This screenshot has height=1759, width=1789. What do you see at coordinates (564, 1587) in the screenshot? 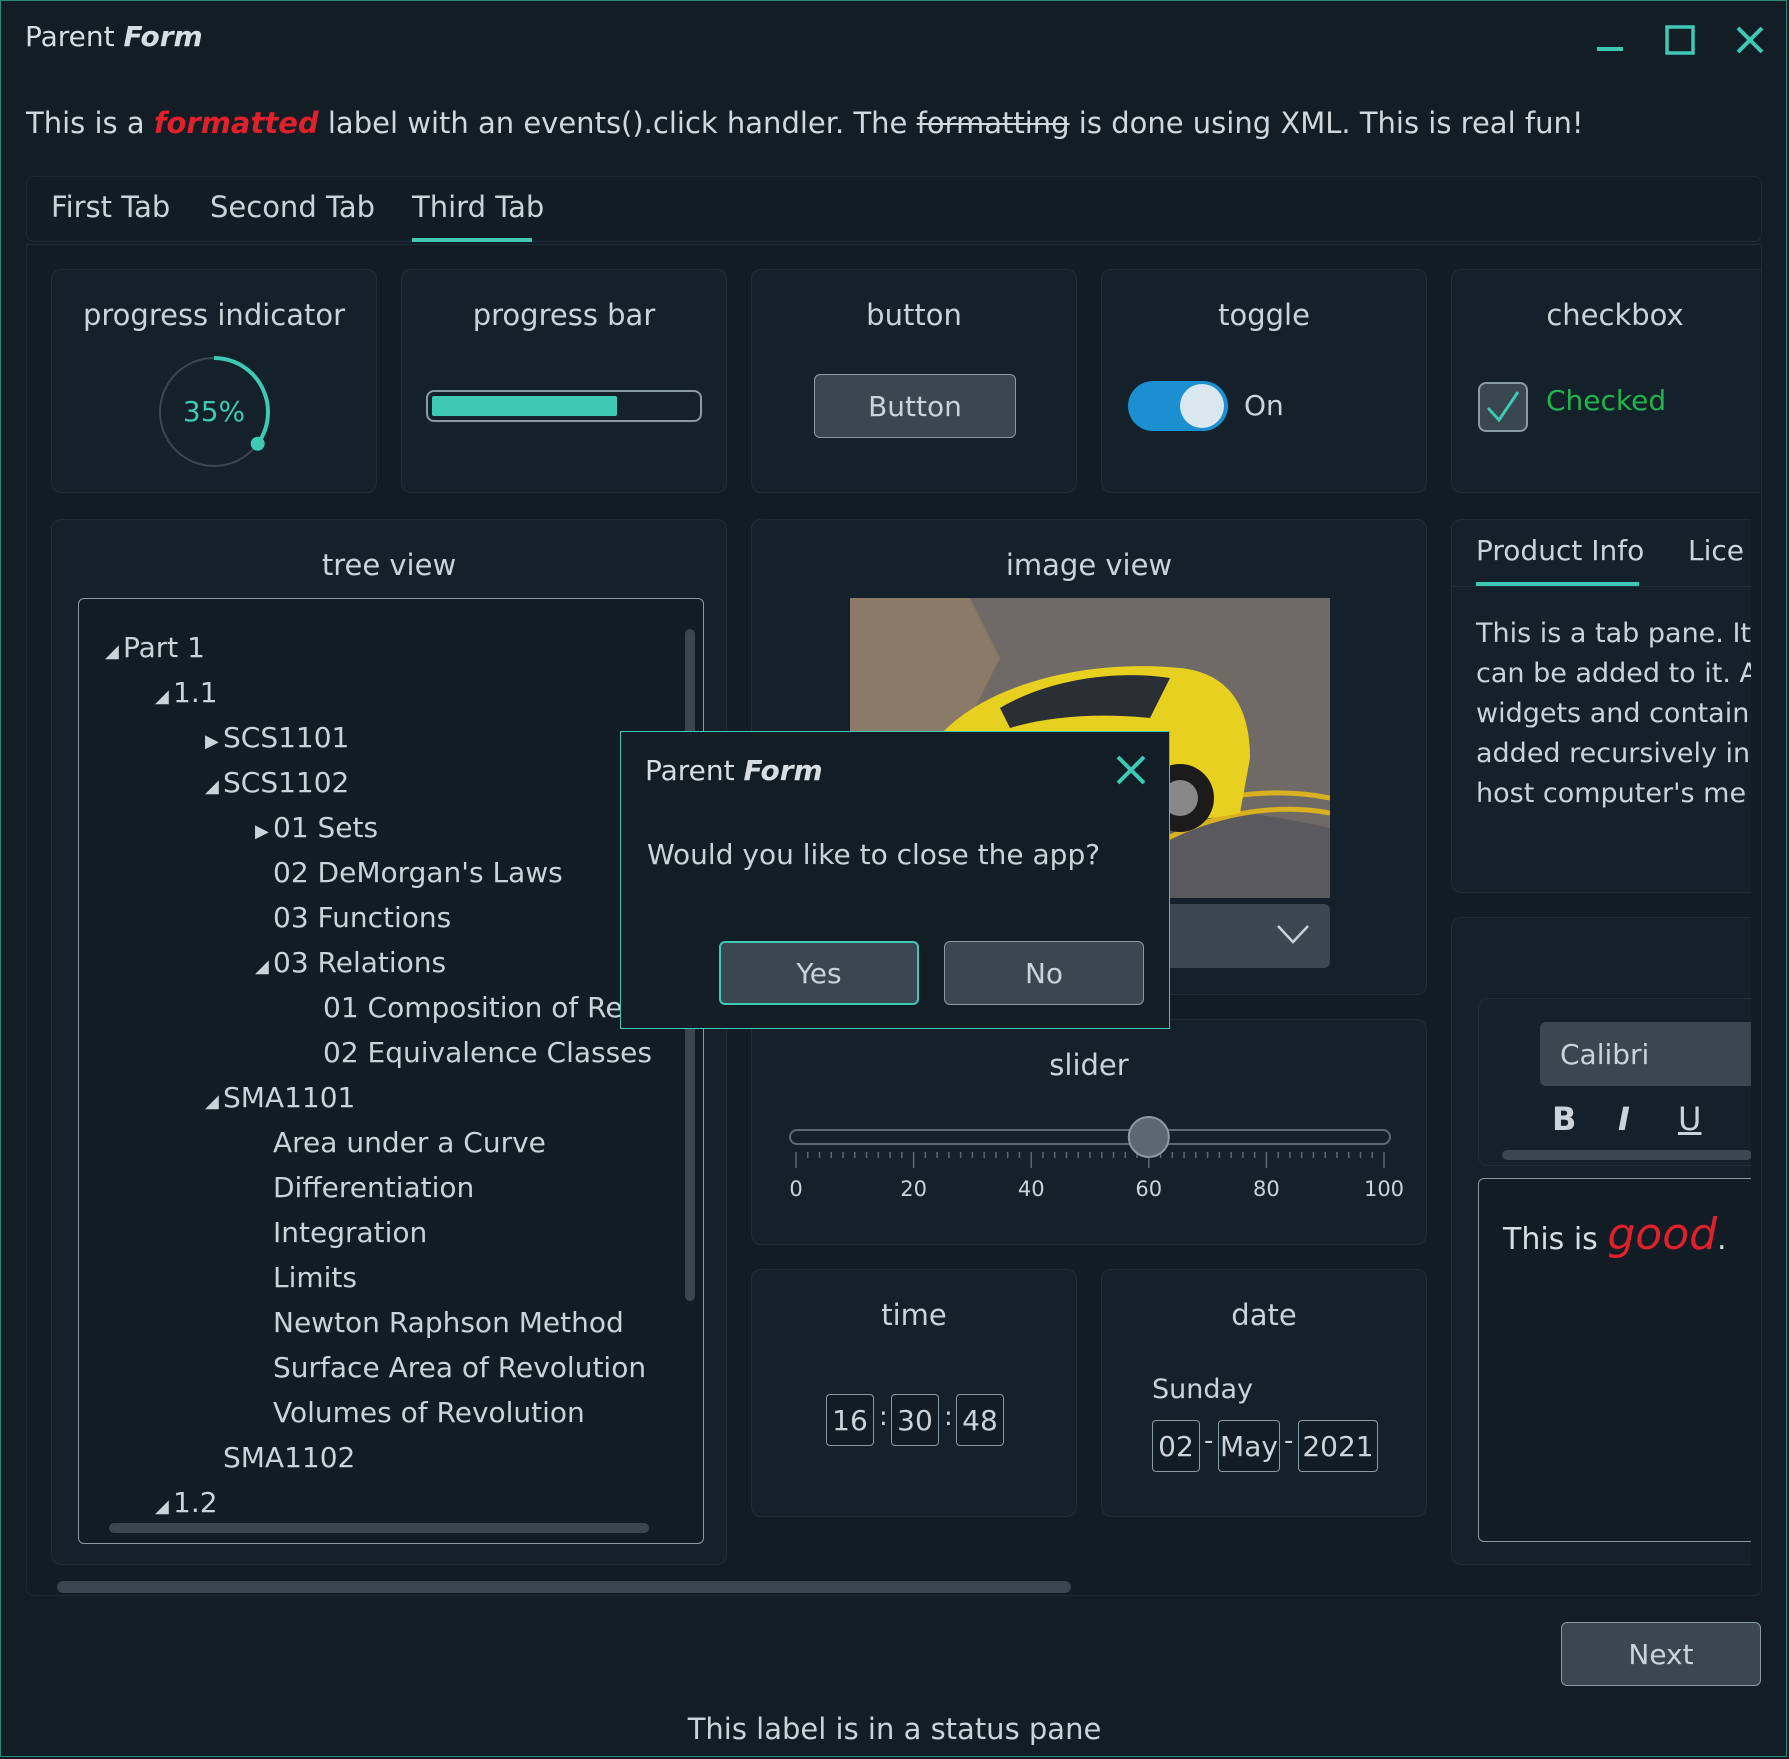
I see `pane-horizontal-scrollbar` at bounding box center [564, 1587].